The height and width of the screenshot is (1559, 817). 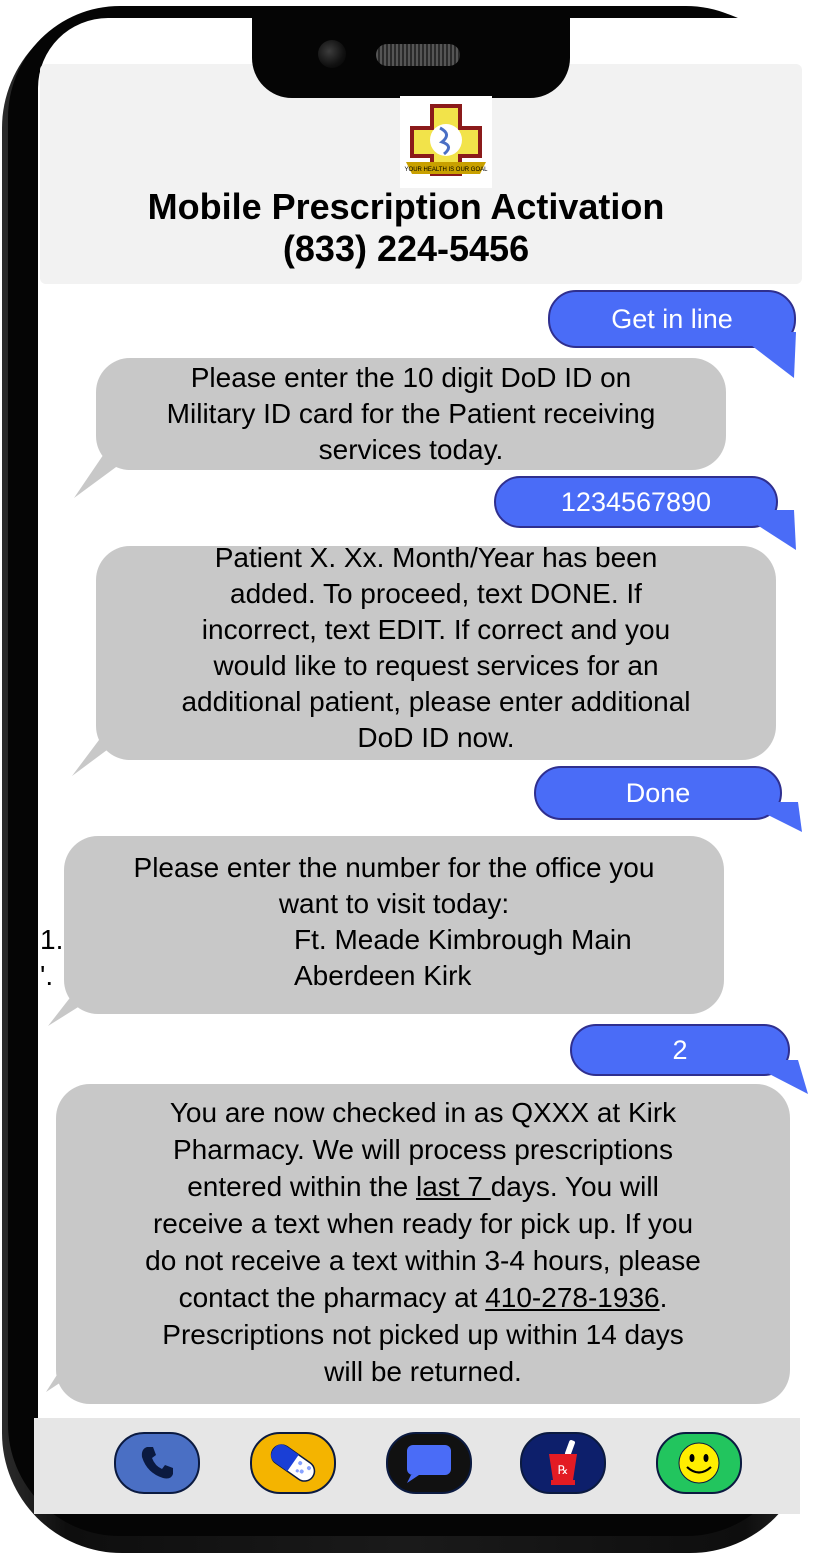 I want to click on message-line: want to visit today:, so click(x=394, y=903).